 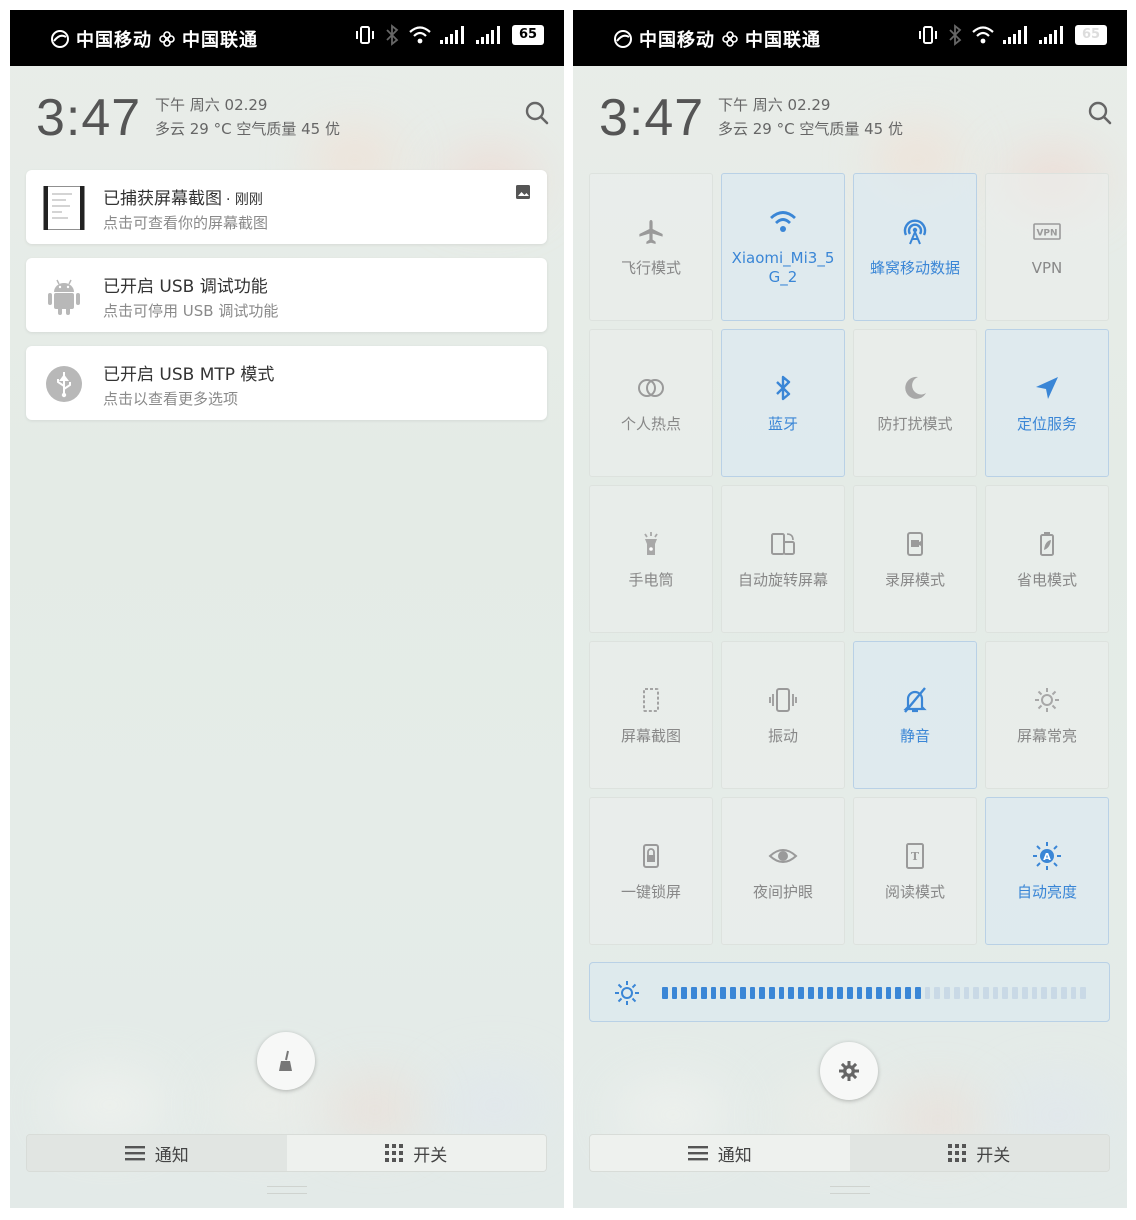 What do you see at coordinates (1047, 247) in the screenshot?
I see `toggle-vpn: VPN VPN` at bounding box center [1047, 247].